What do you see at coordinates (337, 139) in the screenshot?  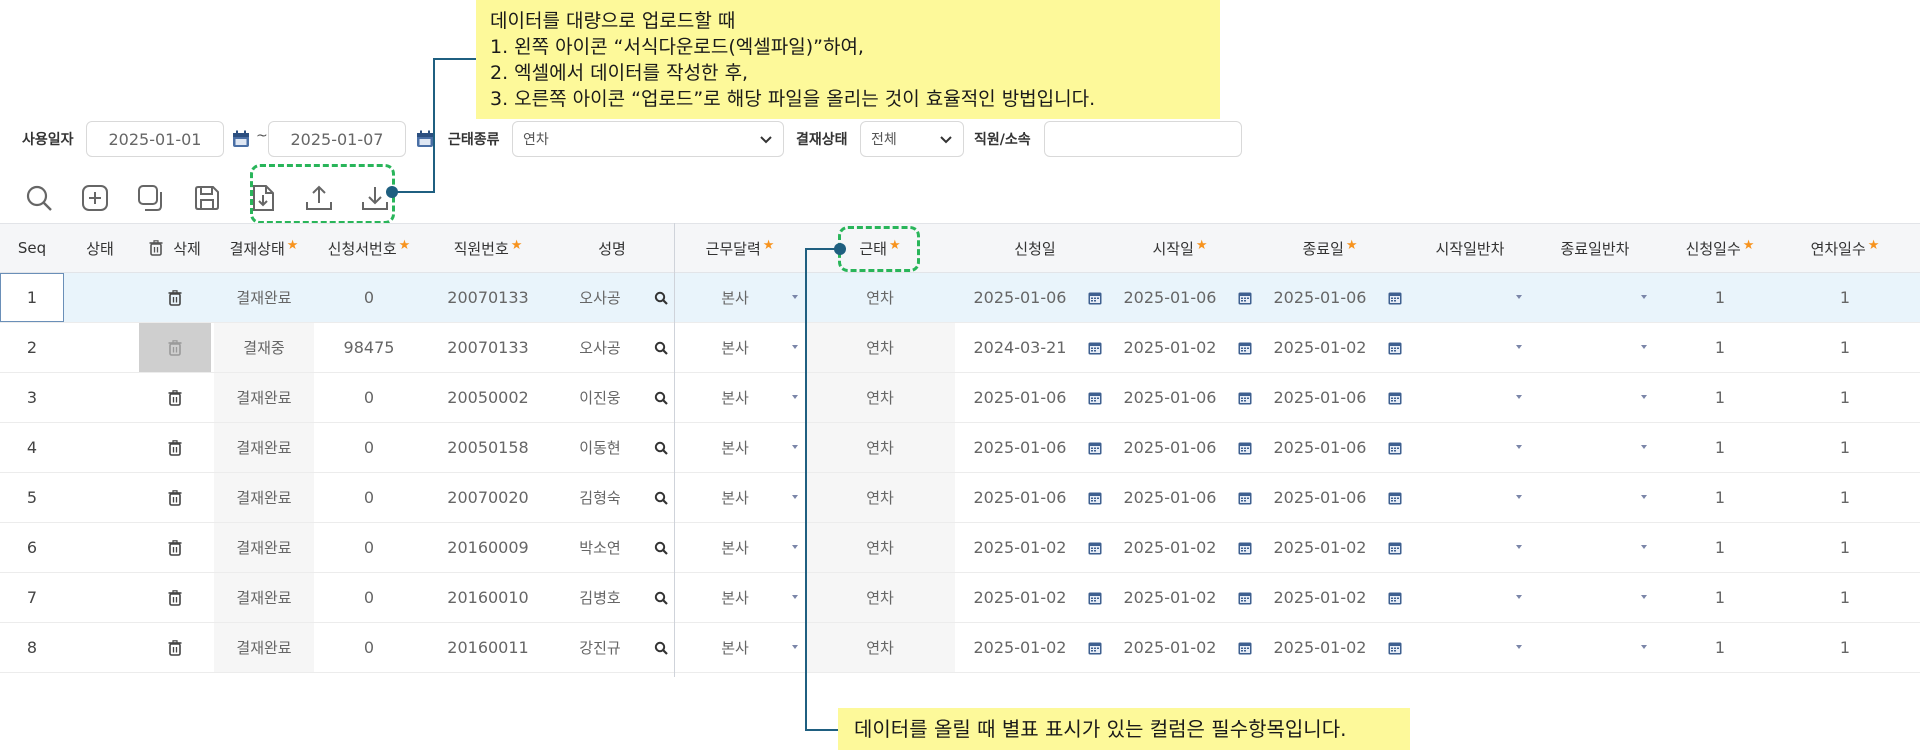 I see `date-to-input: 2025-01-07` at bounding box center [337, 139].